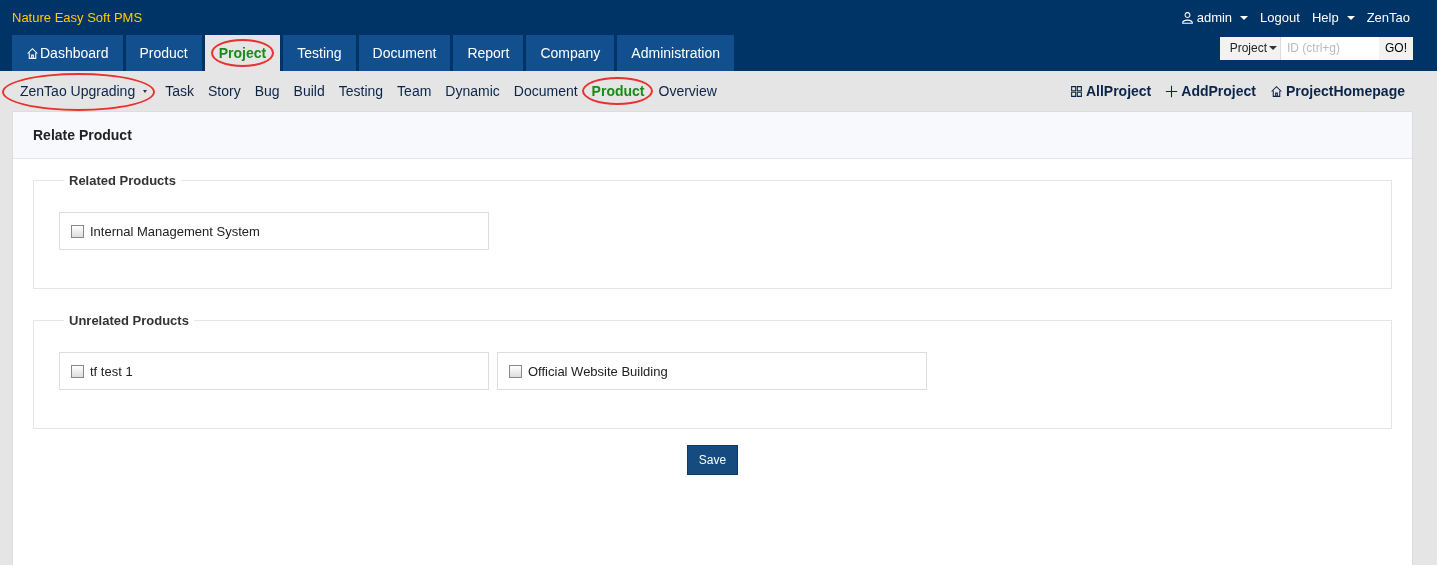 Image resolution: width=1437 pixels, height=565 pixels. What do you see at coordinates (163, 53) in the screenshot?
I see `nav-tab: Product` at bounding box center [163, 53].